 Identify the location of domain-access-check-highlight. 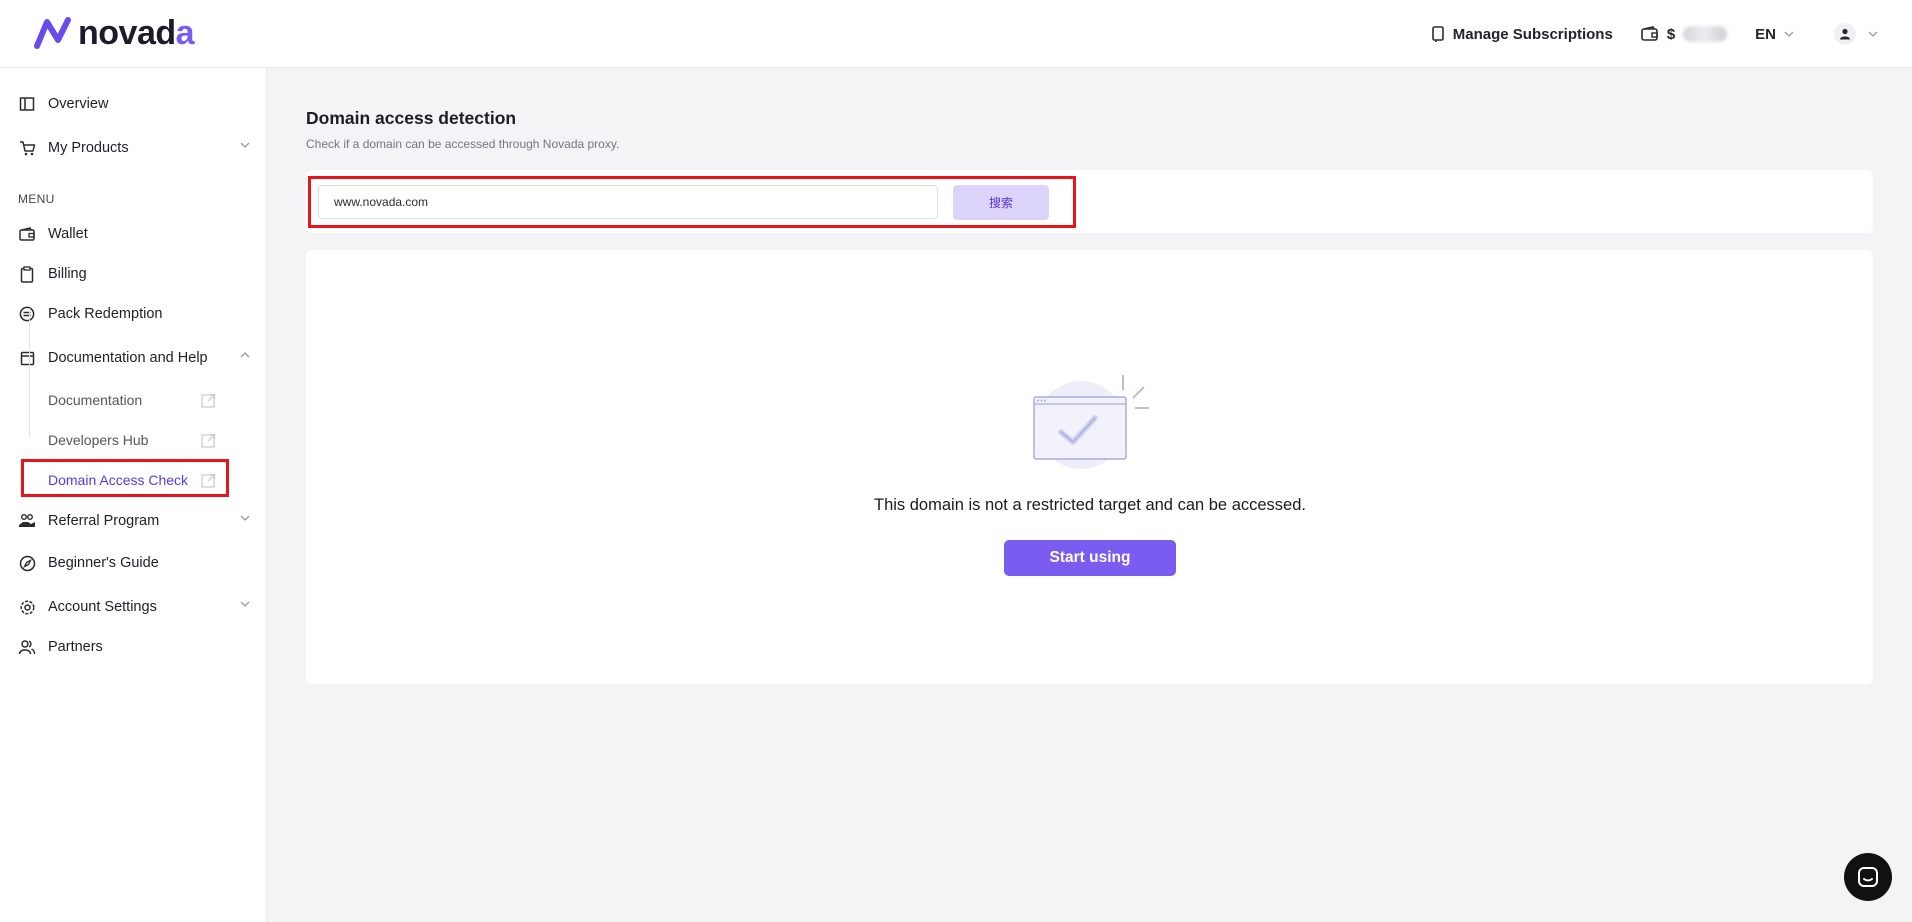
(125, 478).